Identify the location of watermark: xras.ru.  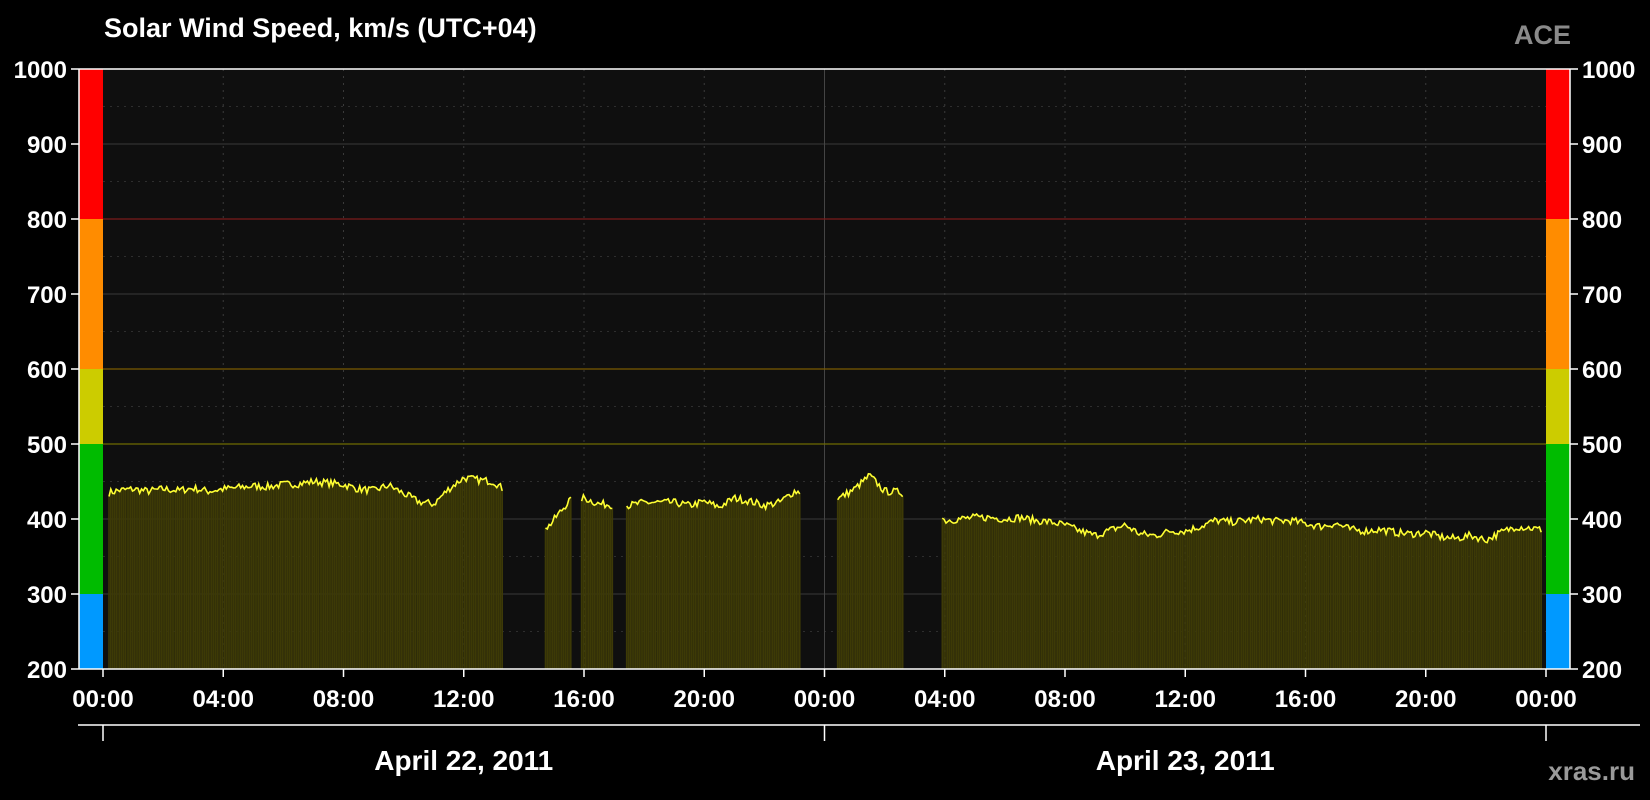
(1591, 771).